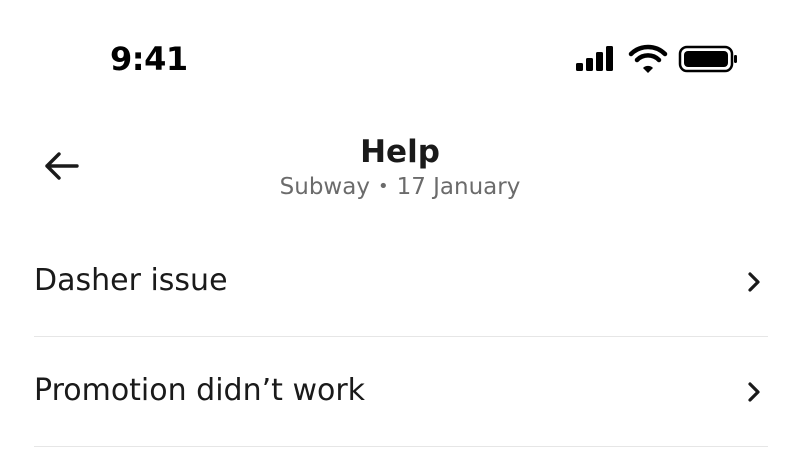 The height and width of the screenshot is (450, 800). I want to click on option-label: Dasher issue, so click(131, 280).